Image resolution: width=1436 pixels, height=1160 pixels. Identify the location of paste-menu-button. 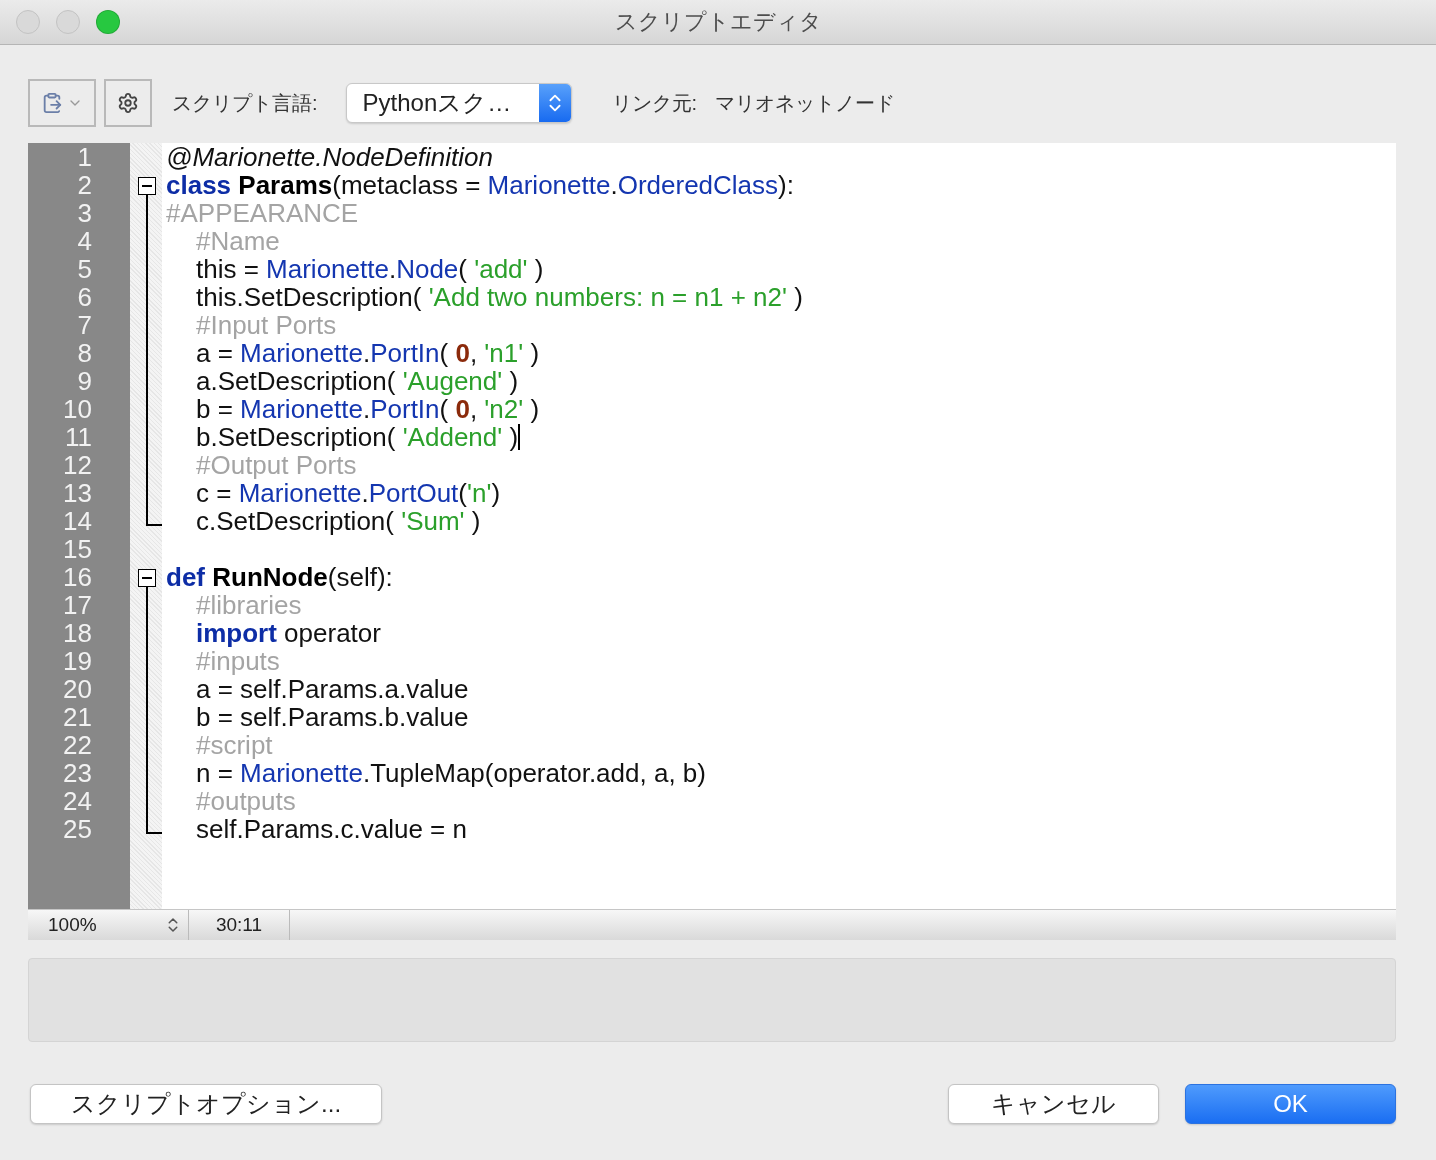
(62, 103).